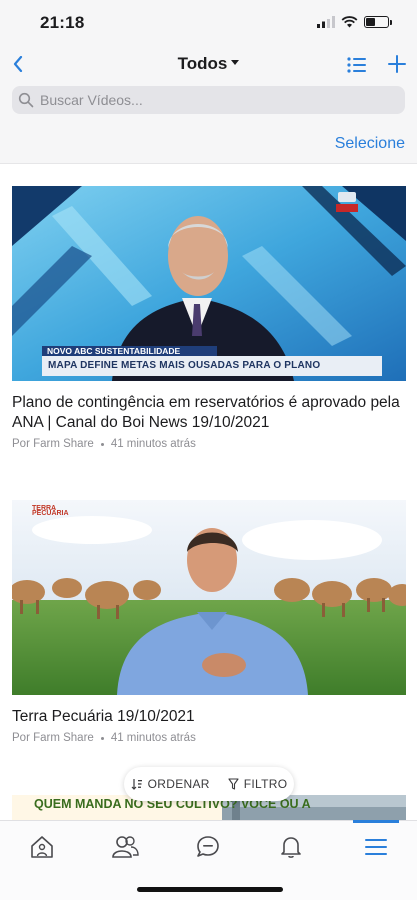 This screenshot has width=417, height=900. I want to click on chat-icon, so click(208, 846).